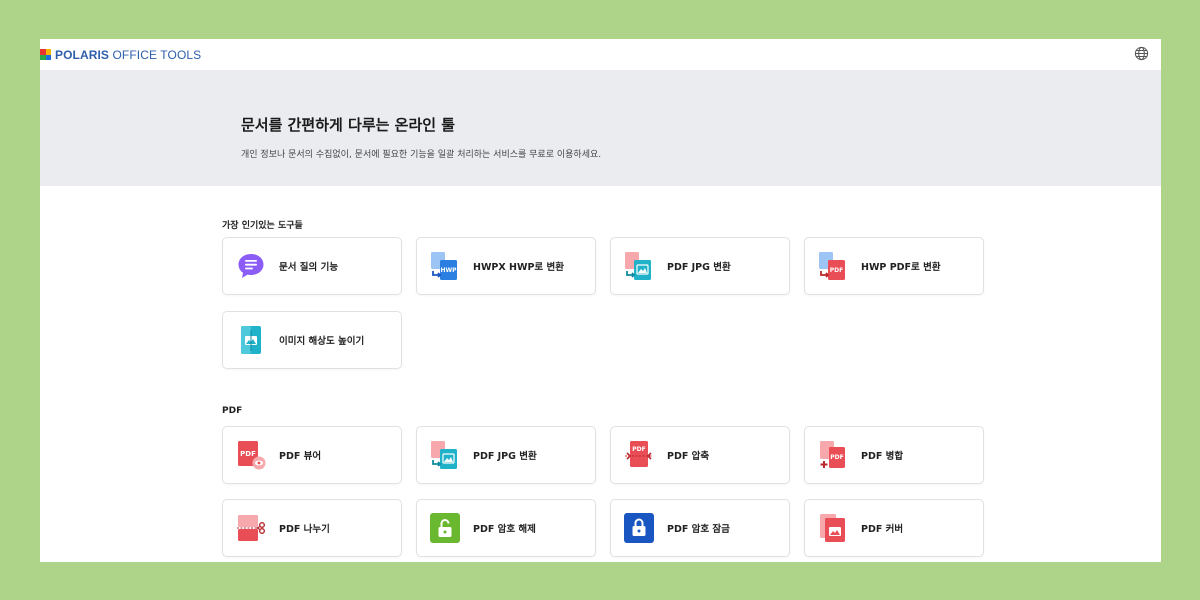 The image size is (1200, 600). Describe the element at coordinates (251, 528) in the screenshot. I see `pdf-split-icon` at that location.